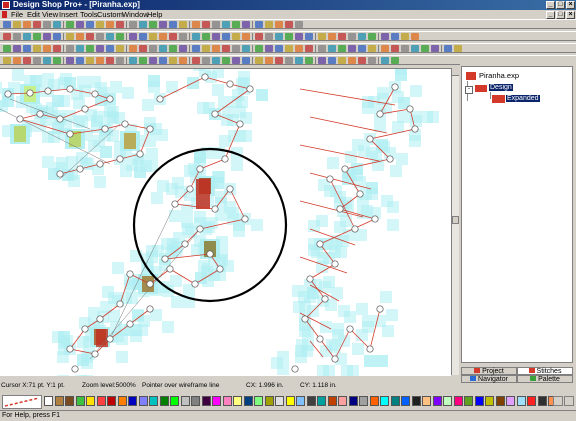 The width and height of the screenshot is (576, 421). What do you see at coordinates (50, 14) in the screenshot?
I see `menu-view: View` at bounding box center [50, 14].